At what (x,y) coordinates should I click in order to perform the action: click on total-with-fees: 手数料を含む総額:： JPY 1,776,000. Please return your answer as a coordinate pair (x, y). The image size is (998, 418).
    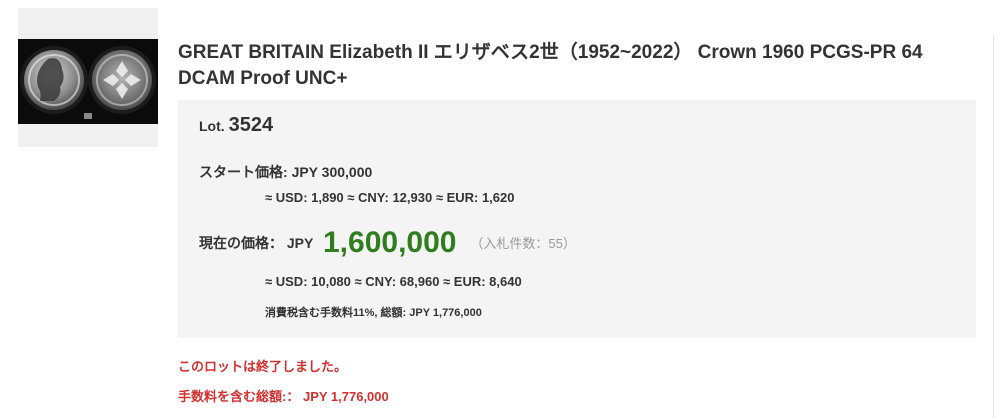
    Looking at the image, I should click on (283, 395).